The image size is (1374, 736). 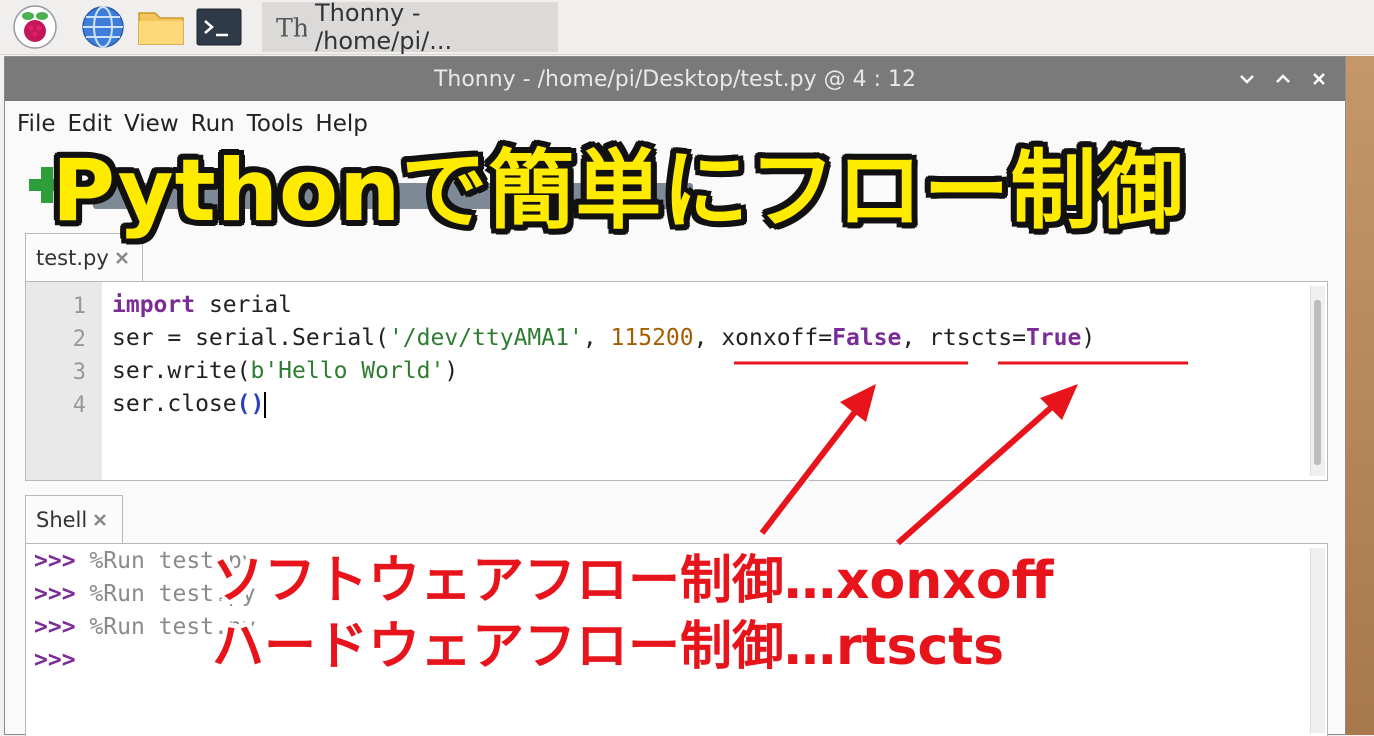 I want to click on arrow-rtscts, so click(x=987, y=464).